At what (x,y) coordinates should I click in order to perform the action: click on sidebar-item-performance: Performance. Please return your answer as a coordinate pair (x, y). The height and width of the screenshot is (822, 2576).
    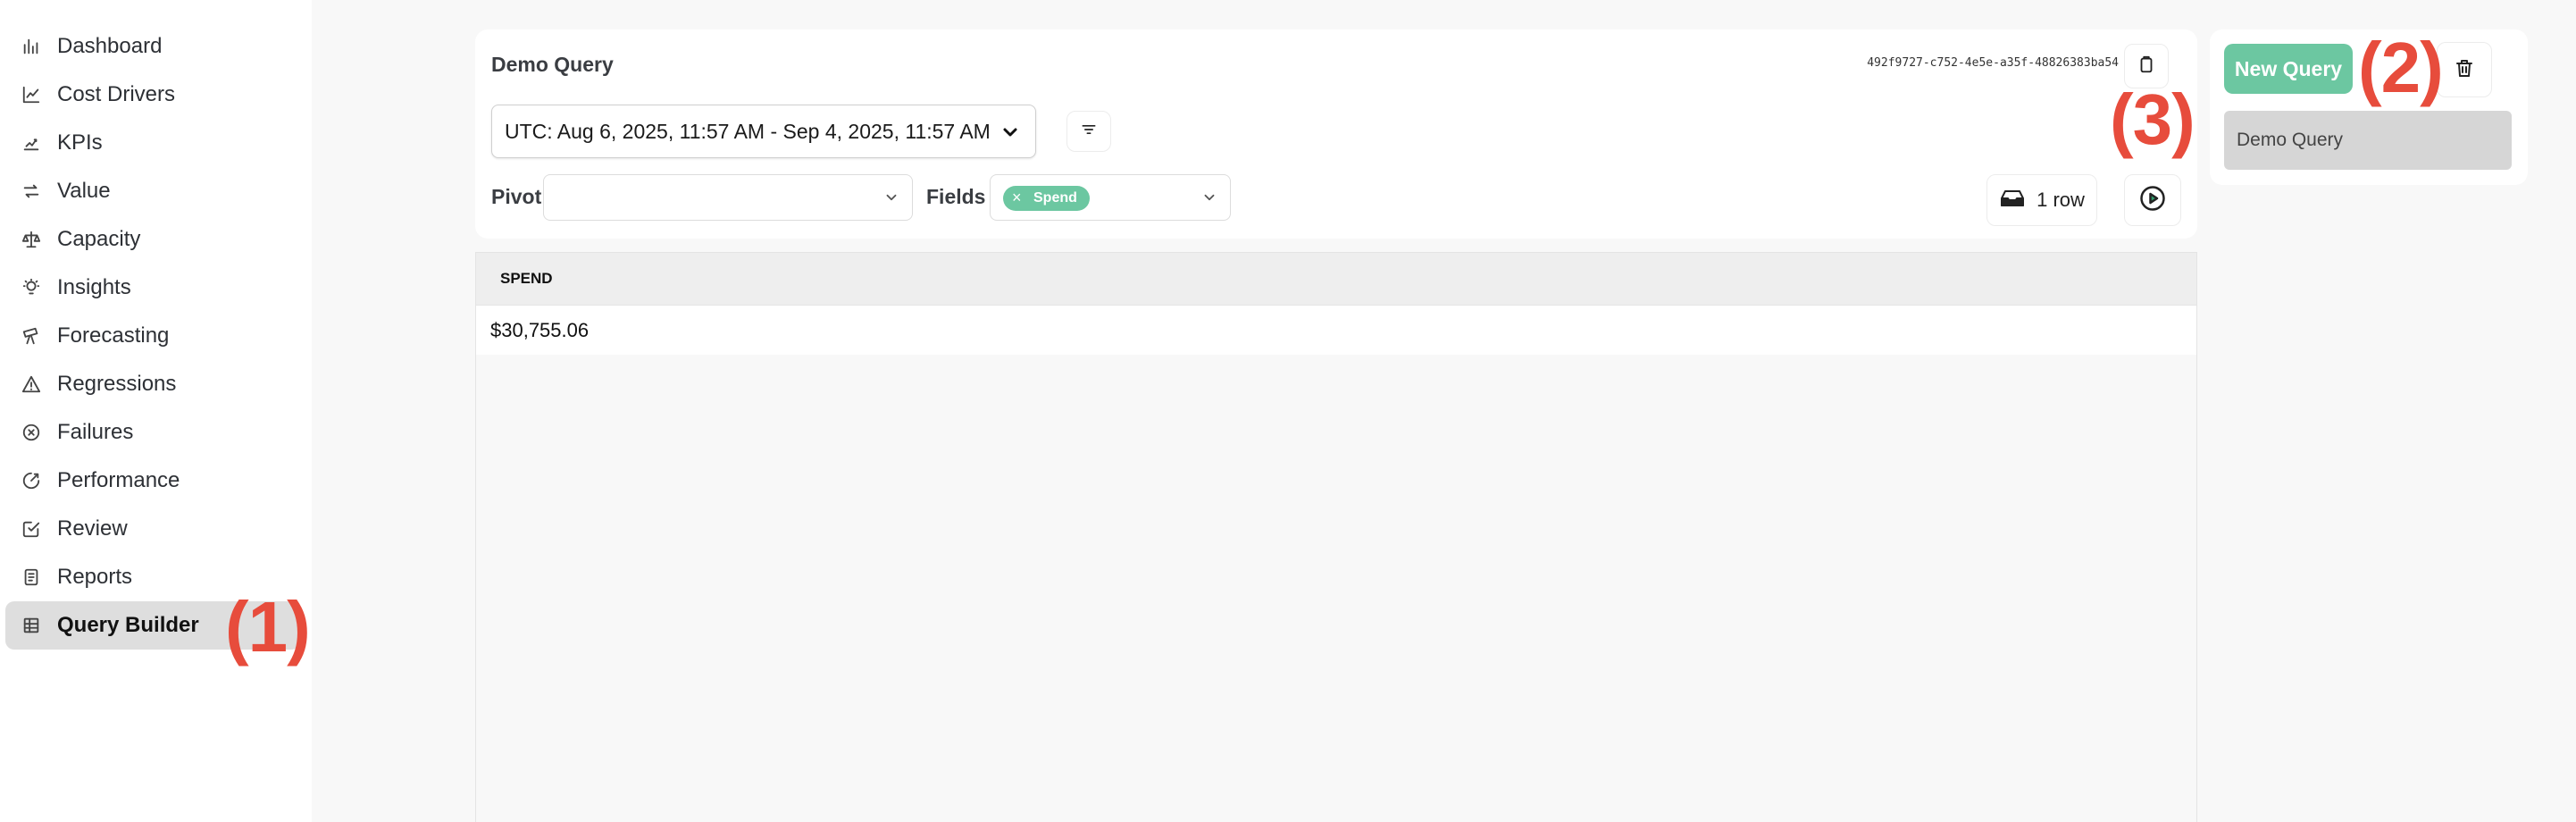
    Looking at the image, I should click on (153, 481).